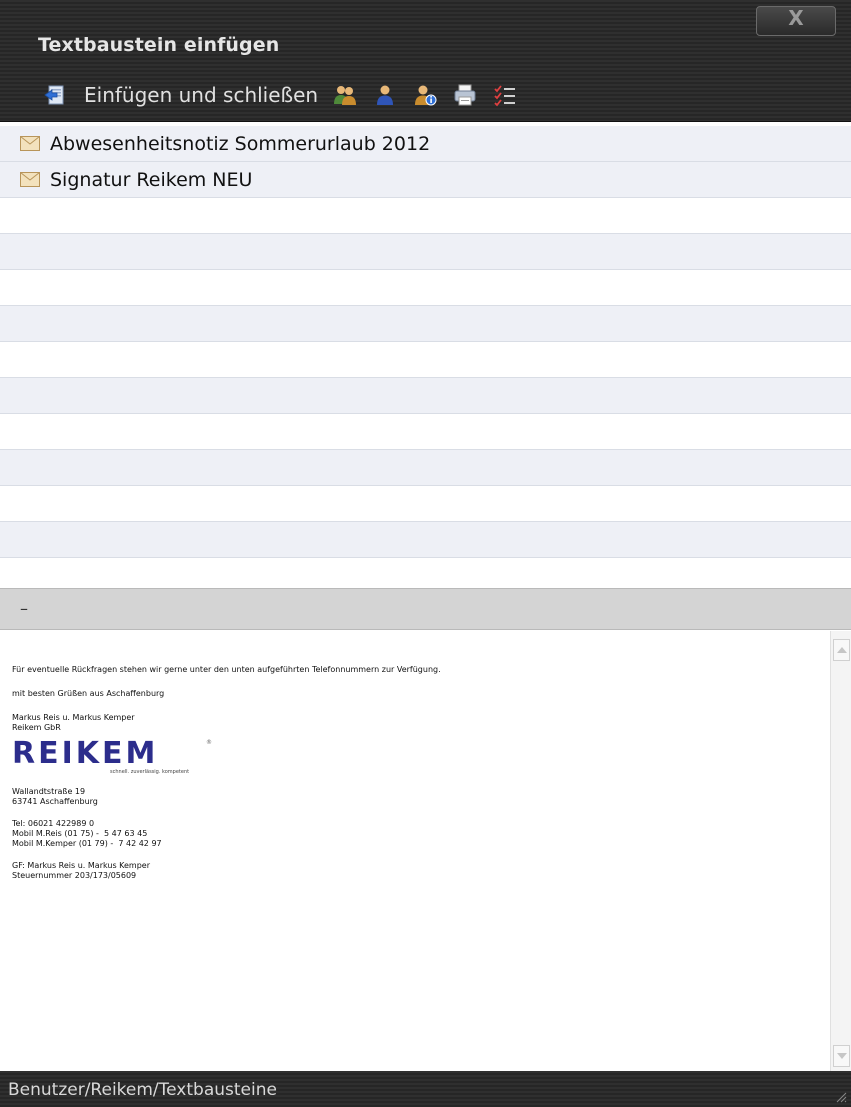  Describe the element at coordinates (150, 772) in the screenshot. I see `logo-tagline: schnell. zuverlässig. kompetent` at that location.